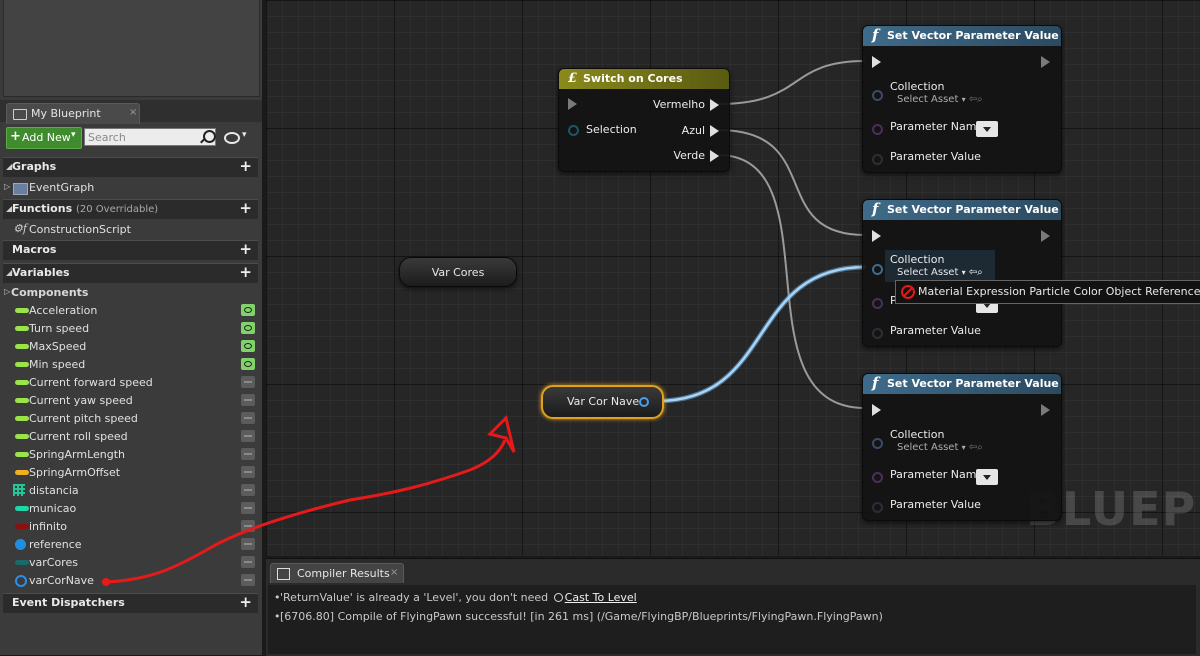 This screenshot has width=1200, height=656. What do you see at coordinates (917, 259) in the screenshot?
I see `collection-label: Collection` at bounding box center [917, 259].